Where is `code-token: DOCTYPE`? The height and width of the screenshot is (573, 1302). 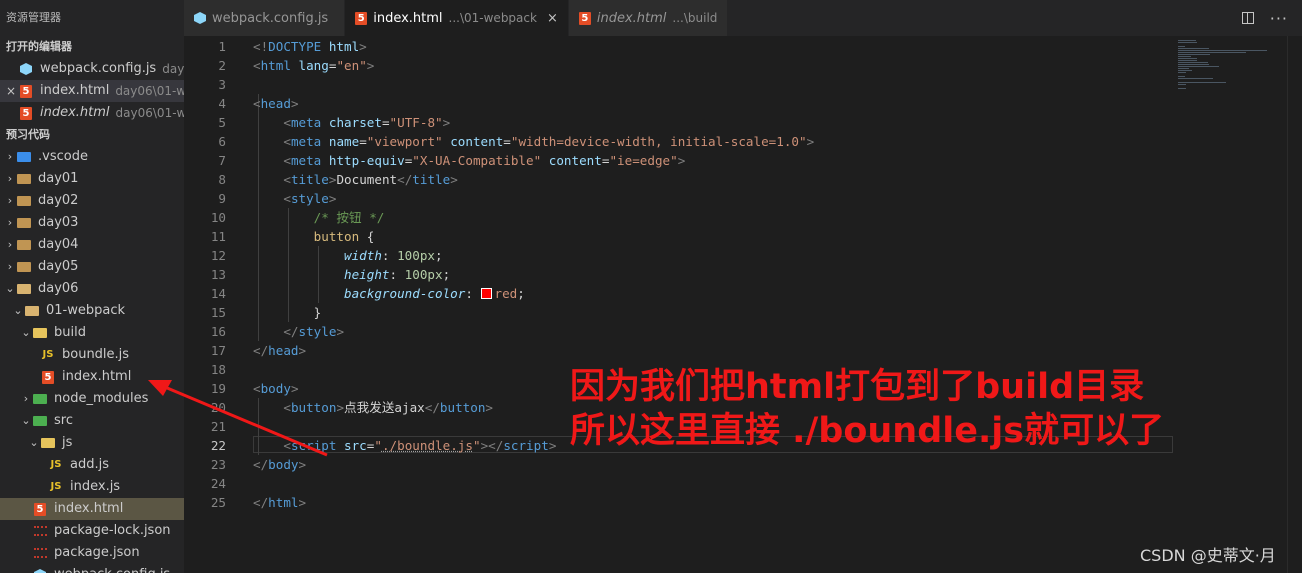 code-token: DOCTYPE is located at coordinates (295, 46).